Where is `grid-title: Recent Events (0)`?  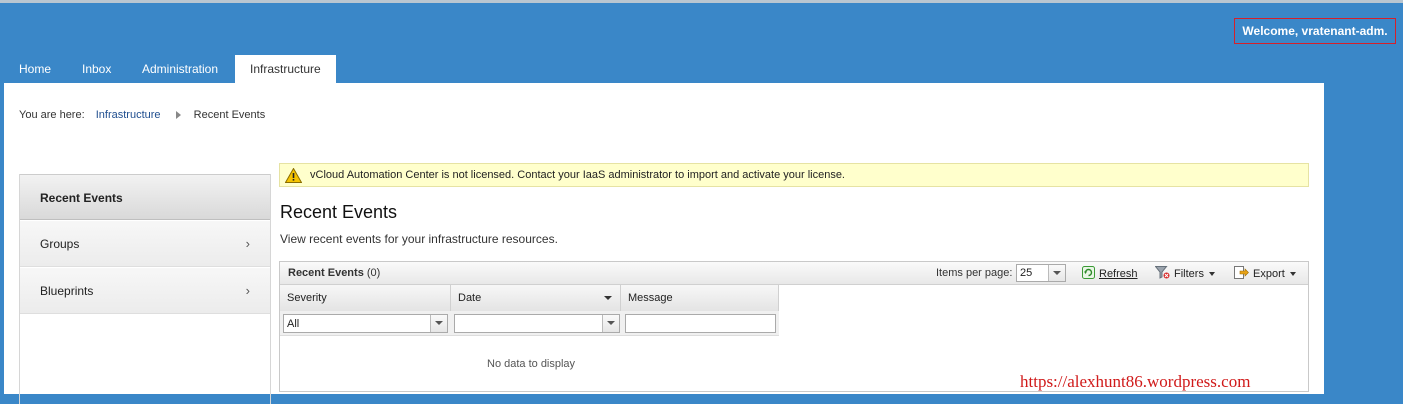 grid-title: Recent Events (0) is located at coordinates (334, 273).